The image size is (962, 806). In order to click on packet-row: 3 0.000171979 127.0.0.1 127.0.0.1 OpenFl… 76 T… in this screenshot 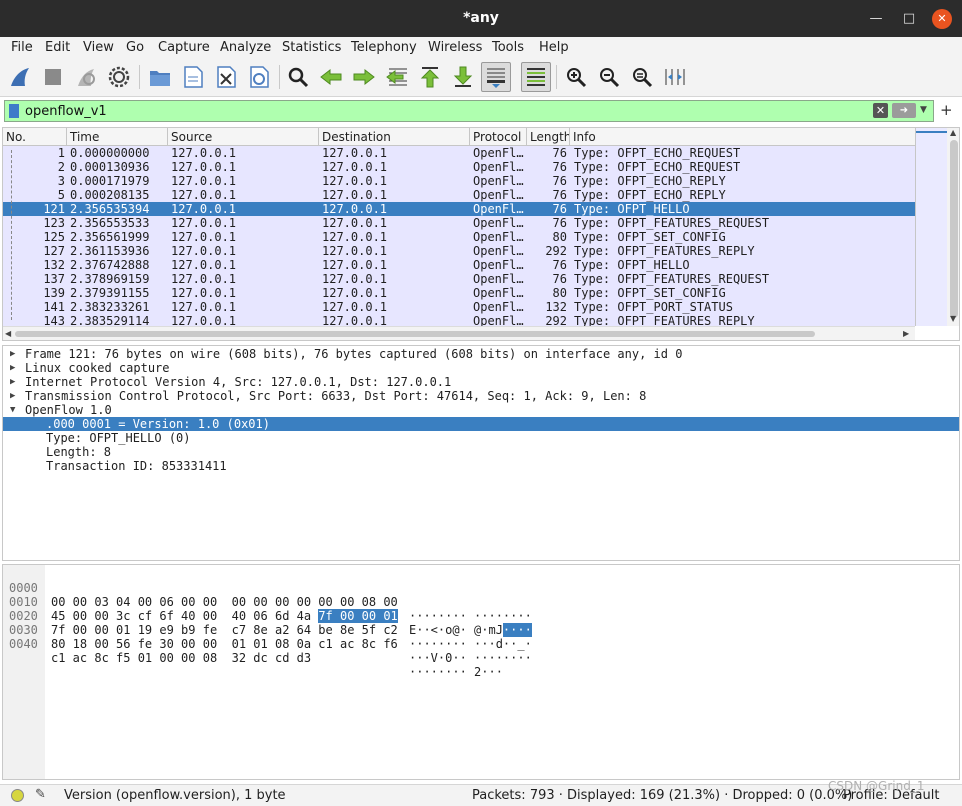, I will do `click(459, 181)`.